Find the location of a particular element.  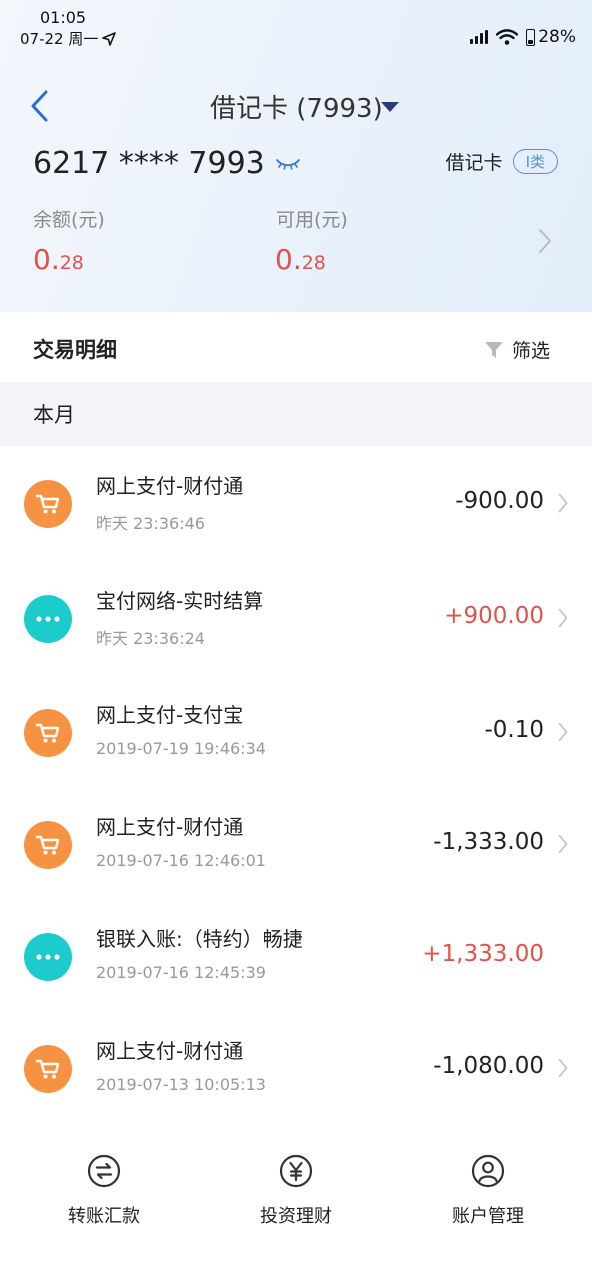

section-title: 交易明细 is located at coordinates (75, 350).